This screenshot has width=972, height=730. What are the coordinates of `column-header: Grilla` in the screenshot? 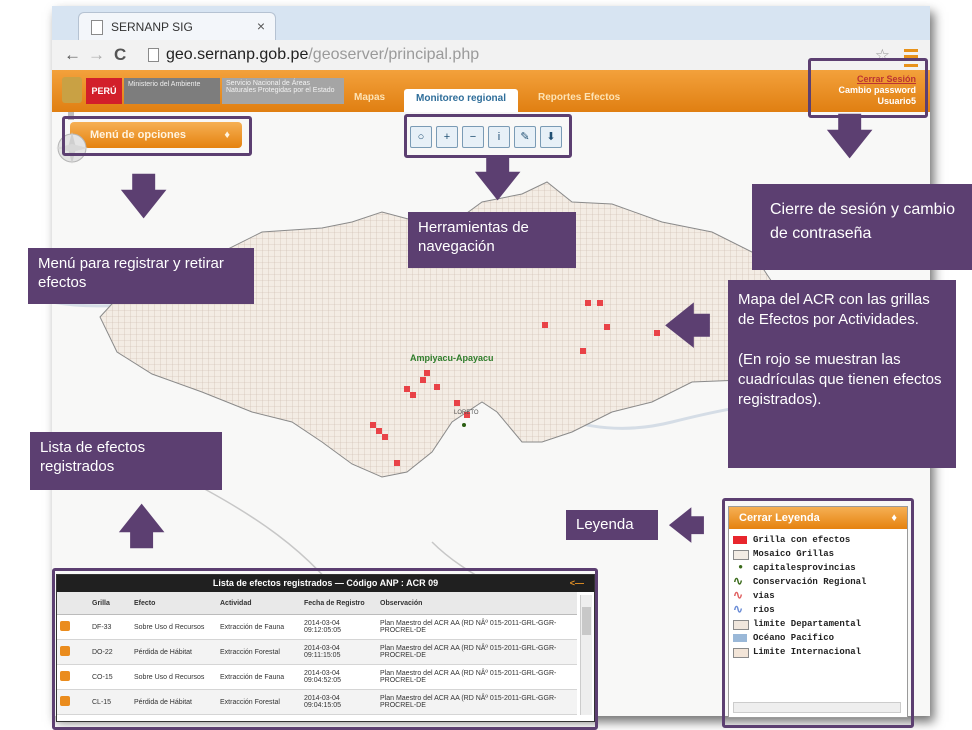 It's located at (110, 603).